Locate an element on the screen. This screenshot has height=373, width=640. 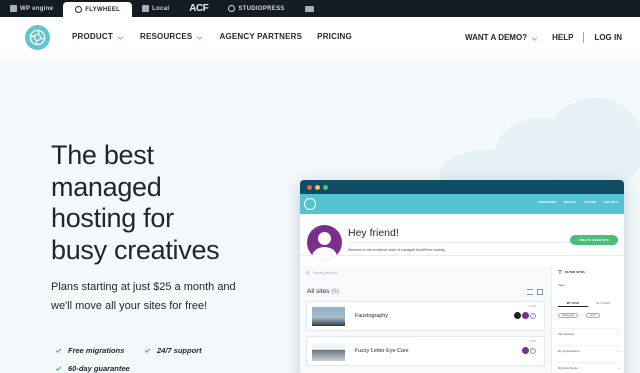
search-icon is located at coordinates (308, 273).